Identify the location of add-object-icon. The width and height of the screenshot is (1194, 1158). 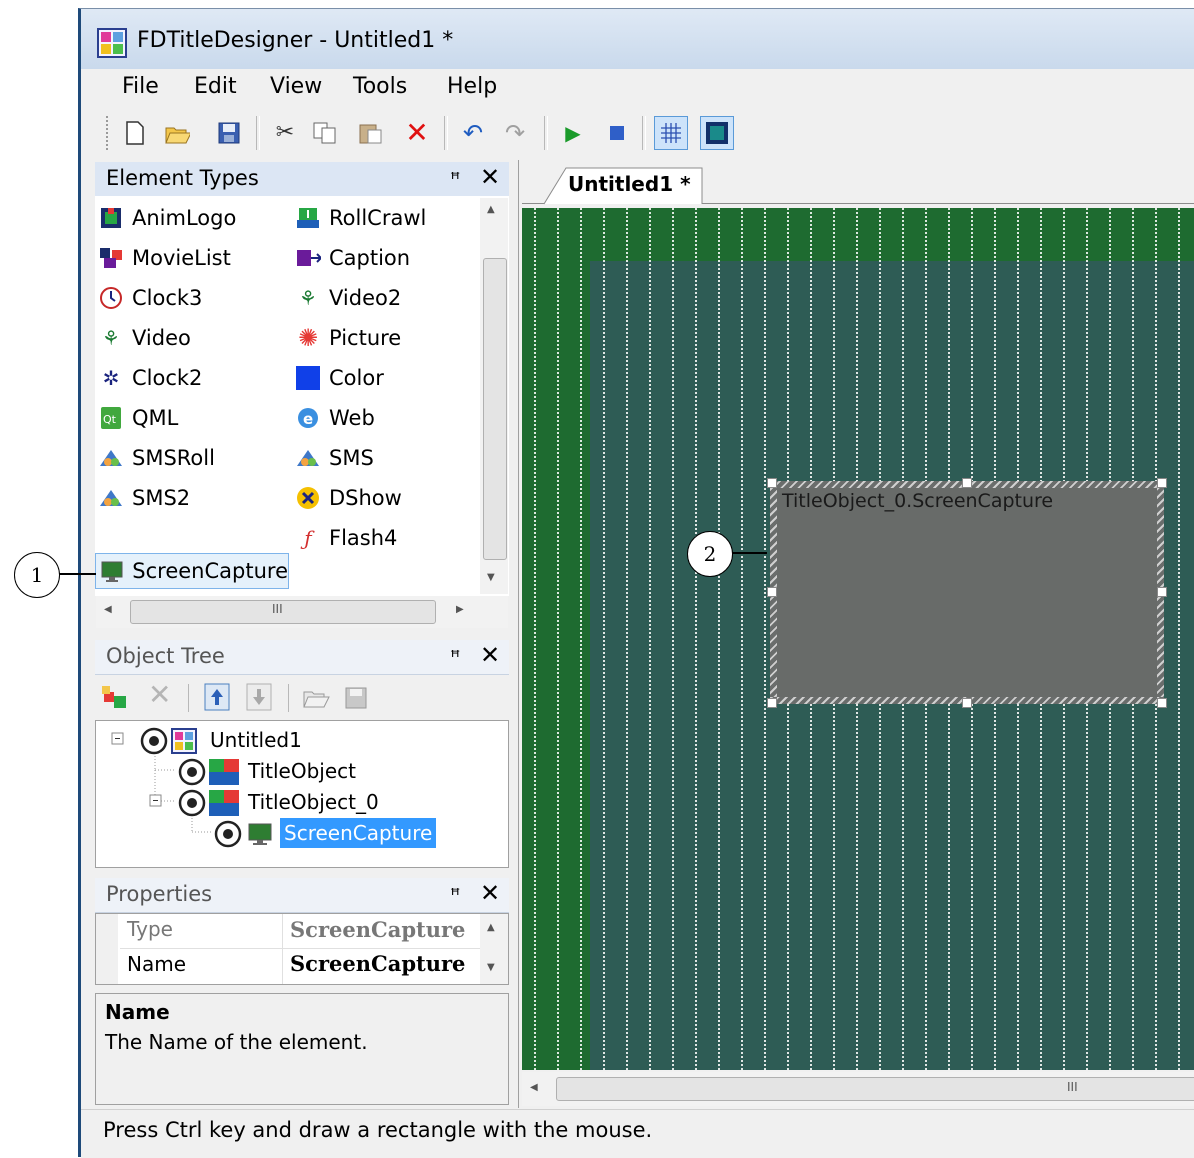
(116, 699).